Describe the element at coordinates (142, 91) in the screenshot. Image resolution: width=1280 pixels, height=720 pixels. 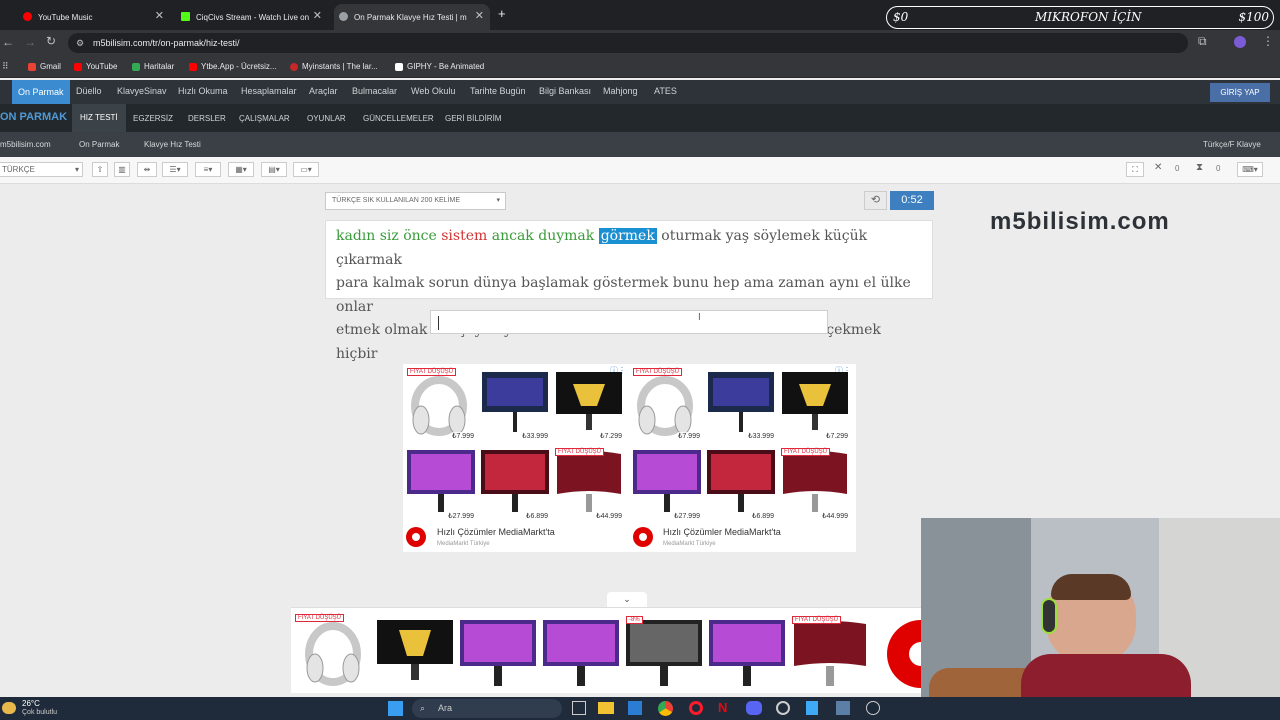
I see `nav-klavyesinav: KlavyeSinav` at that location.